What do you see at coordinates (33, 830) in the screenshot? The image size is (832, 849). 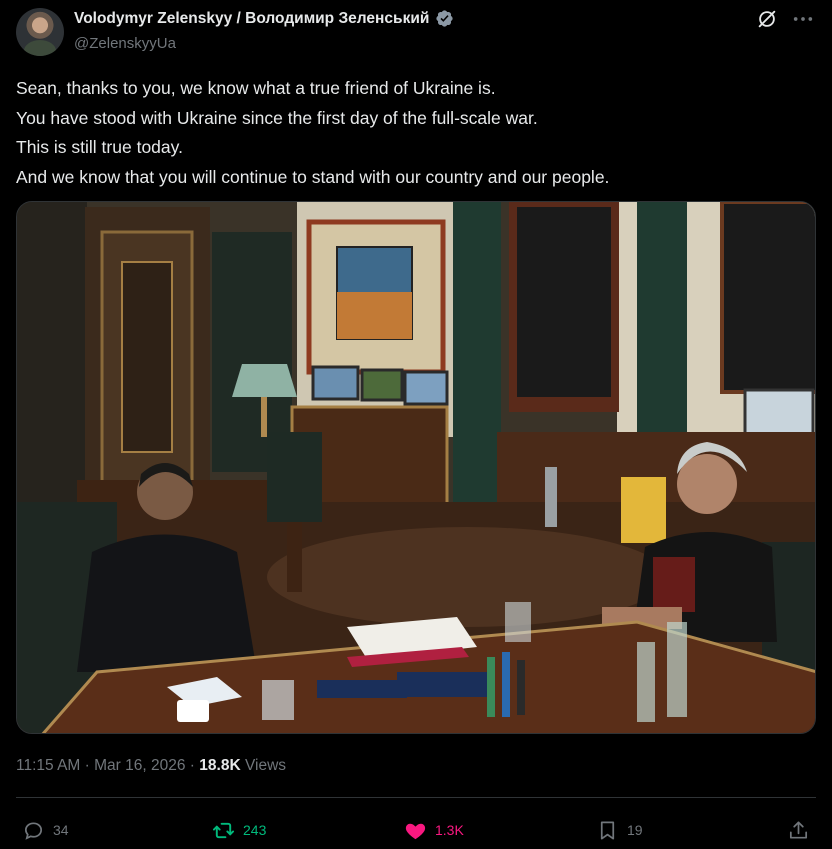 I see `reply-icon` at bounding box center [33, 830].